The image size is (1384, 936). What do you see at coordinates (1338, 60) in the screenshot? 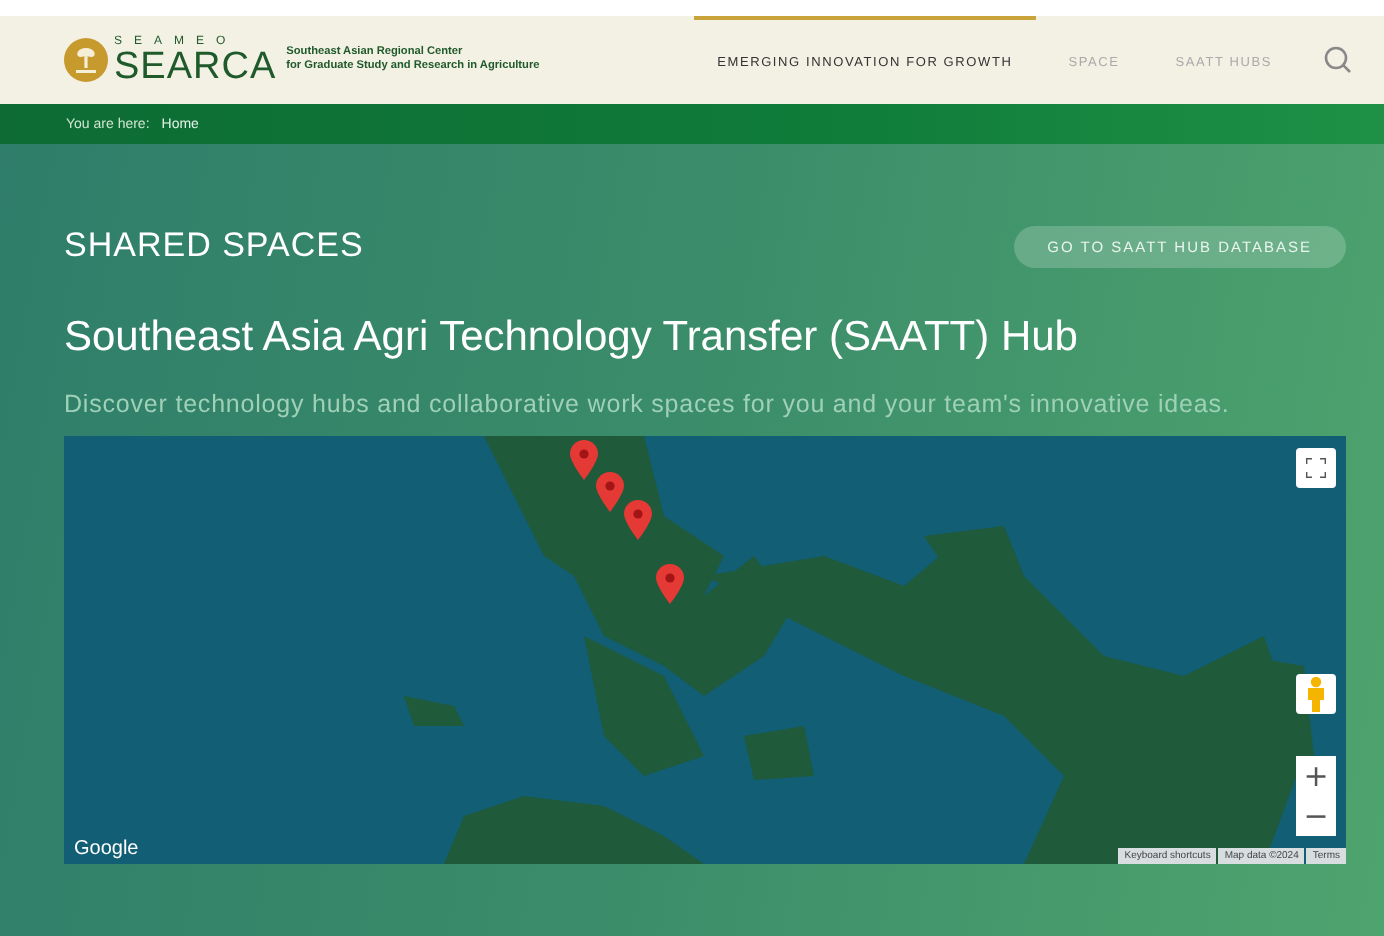
I see `search-icon` at bounding box center [1338, 60].